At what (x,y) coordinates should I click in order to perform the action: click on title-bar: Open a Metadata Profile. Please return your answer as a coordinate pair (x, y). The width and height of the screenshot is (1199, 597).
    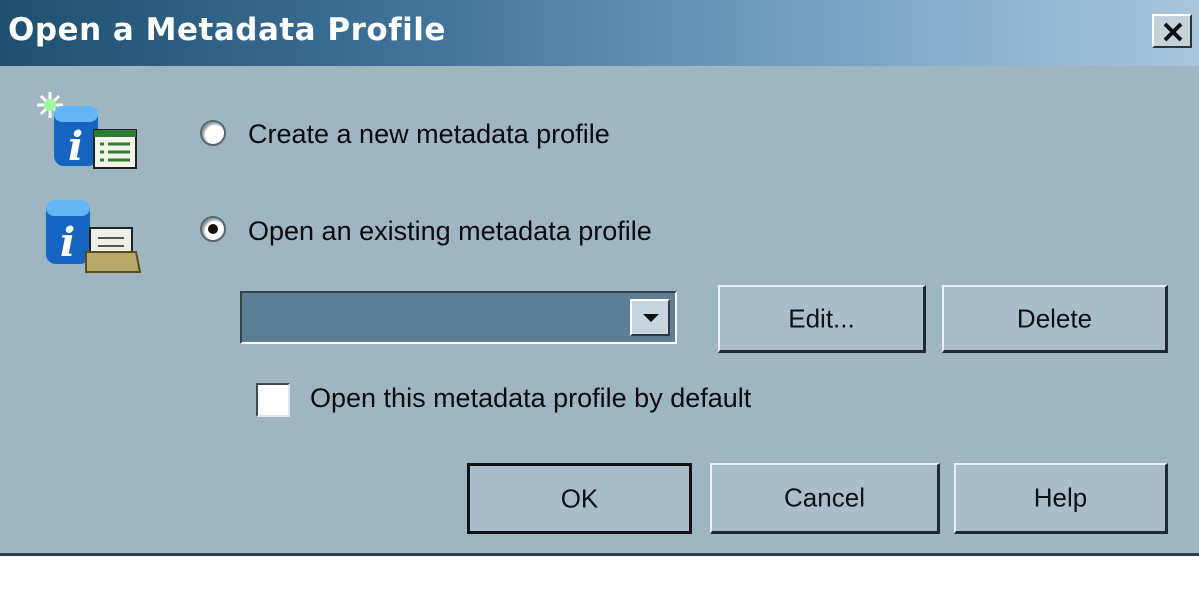
    Looking at the image, I should click on (599, 33).